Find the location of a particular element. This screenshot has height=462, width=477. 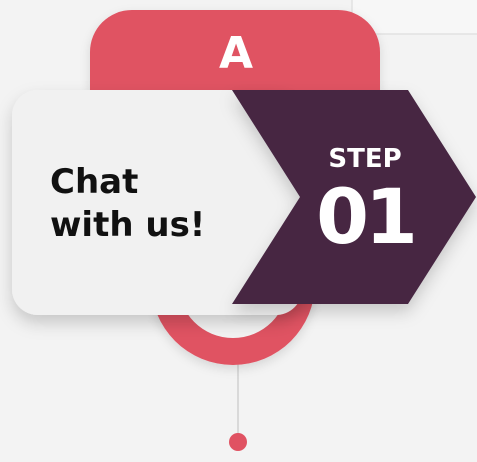

step-letter: A is located at coordinates (236, 53).